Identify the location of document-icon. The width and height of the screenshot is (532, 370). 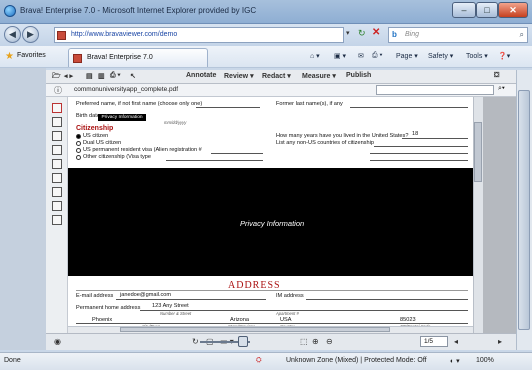
(57, 178).